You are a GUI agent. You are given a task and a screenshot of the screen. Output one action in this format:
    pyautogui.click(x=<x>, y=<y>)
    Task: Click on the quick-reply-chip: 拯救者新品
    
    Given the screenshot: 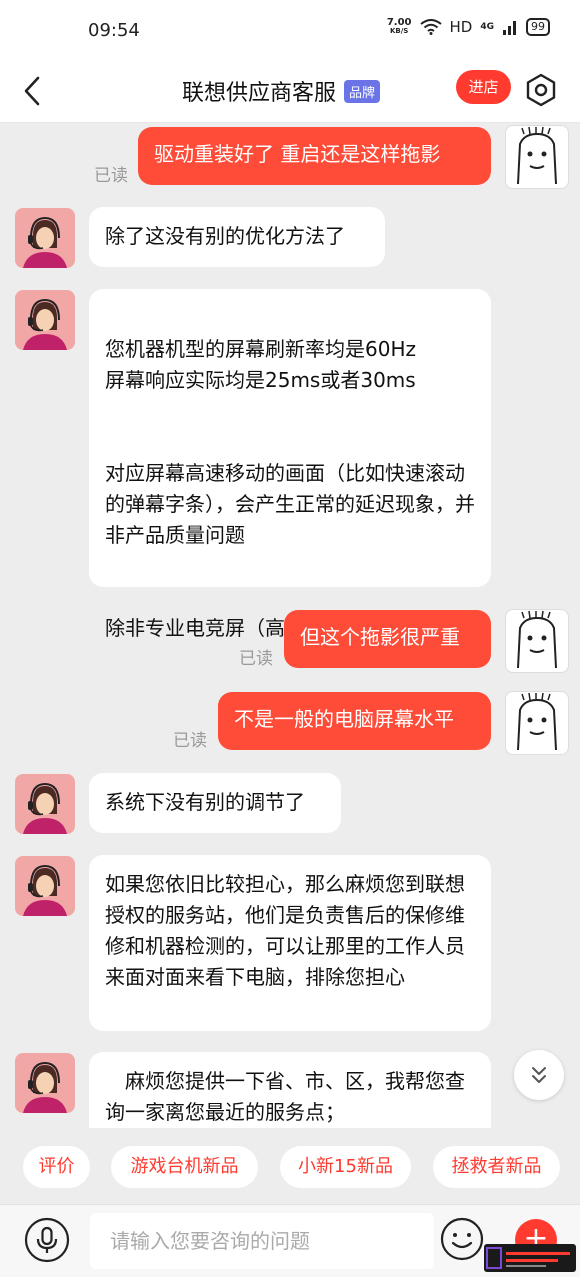 What is the action you would take?
    pyautogui.click(x=496, y=1167)
    